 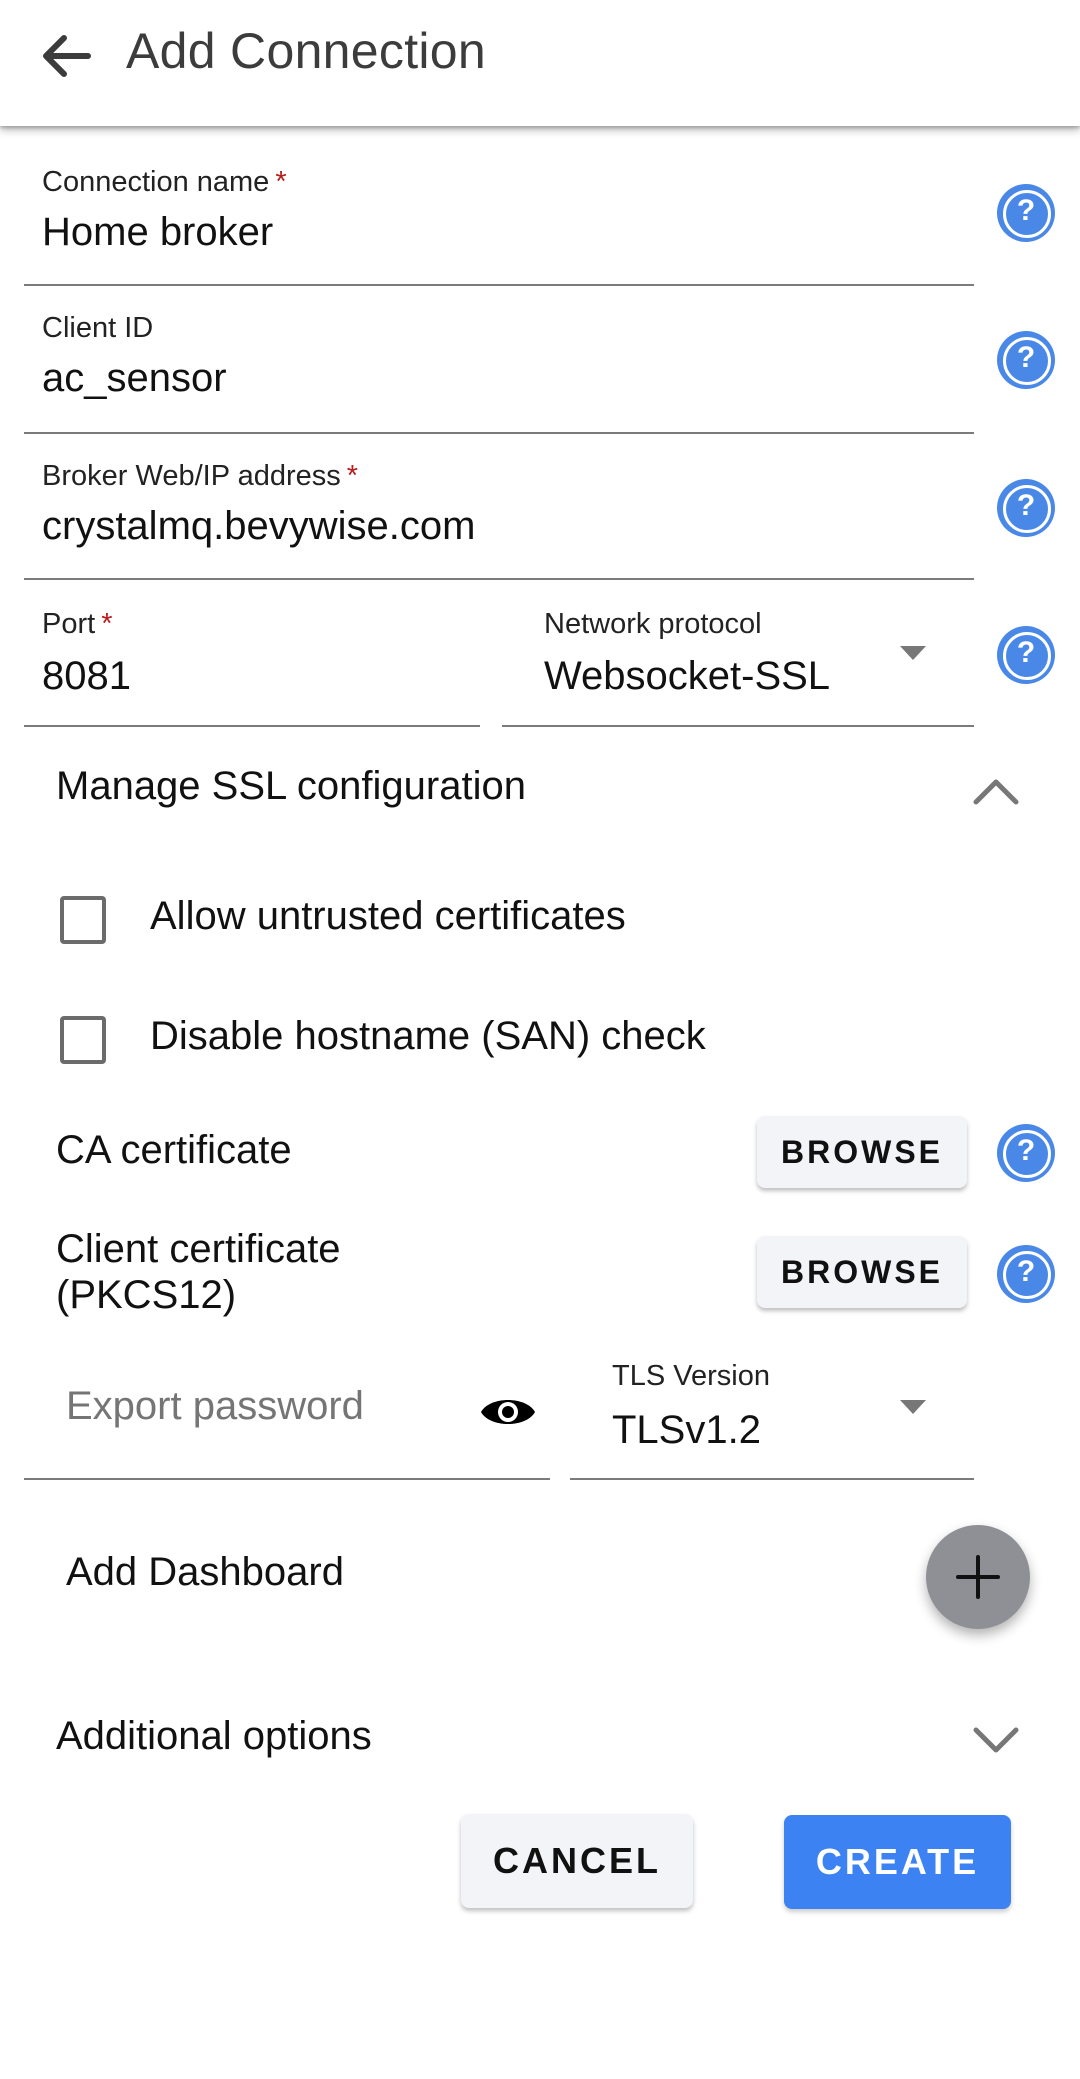 I want to click on back-button, so click(x=68, y=56).